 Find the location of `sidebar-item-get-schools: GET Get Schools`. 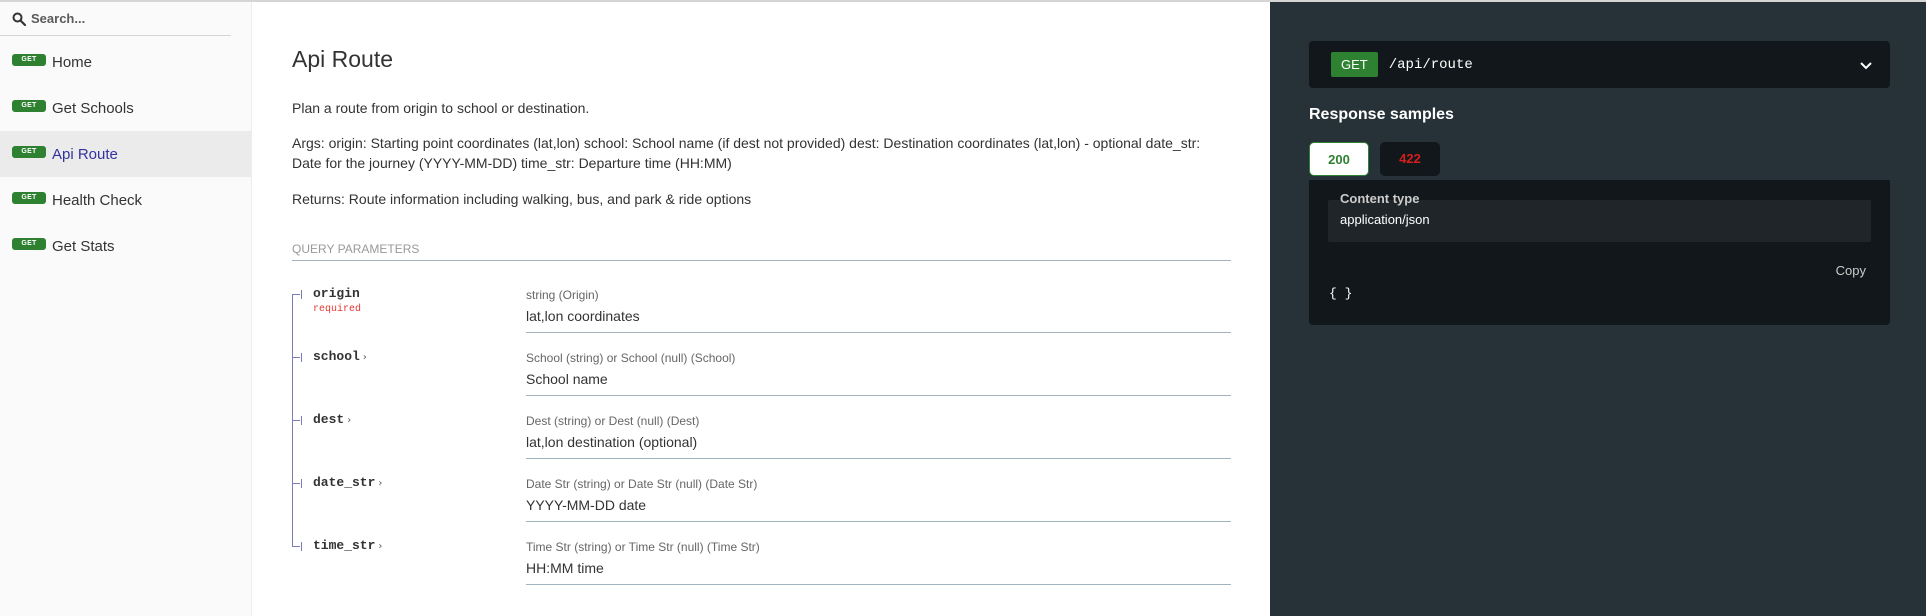

sidebar-item-get-schools: GET Get Schools is located at coordinates (125, 108).